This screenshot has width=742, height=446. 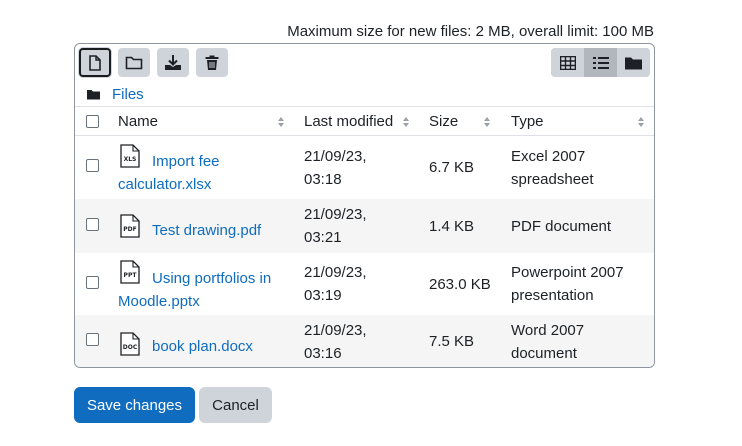 I want to click on file-type-line: Excel 2007, so click(x=548, y=156).